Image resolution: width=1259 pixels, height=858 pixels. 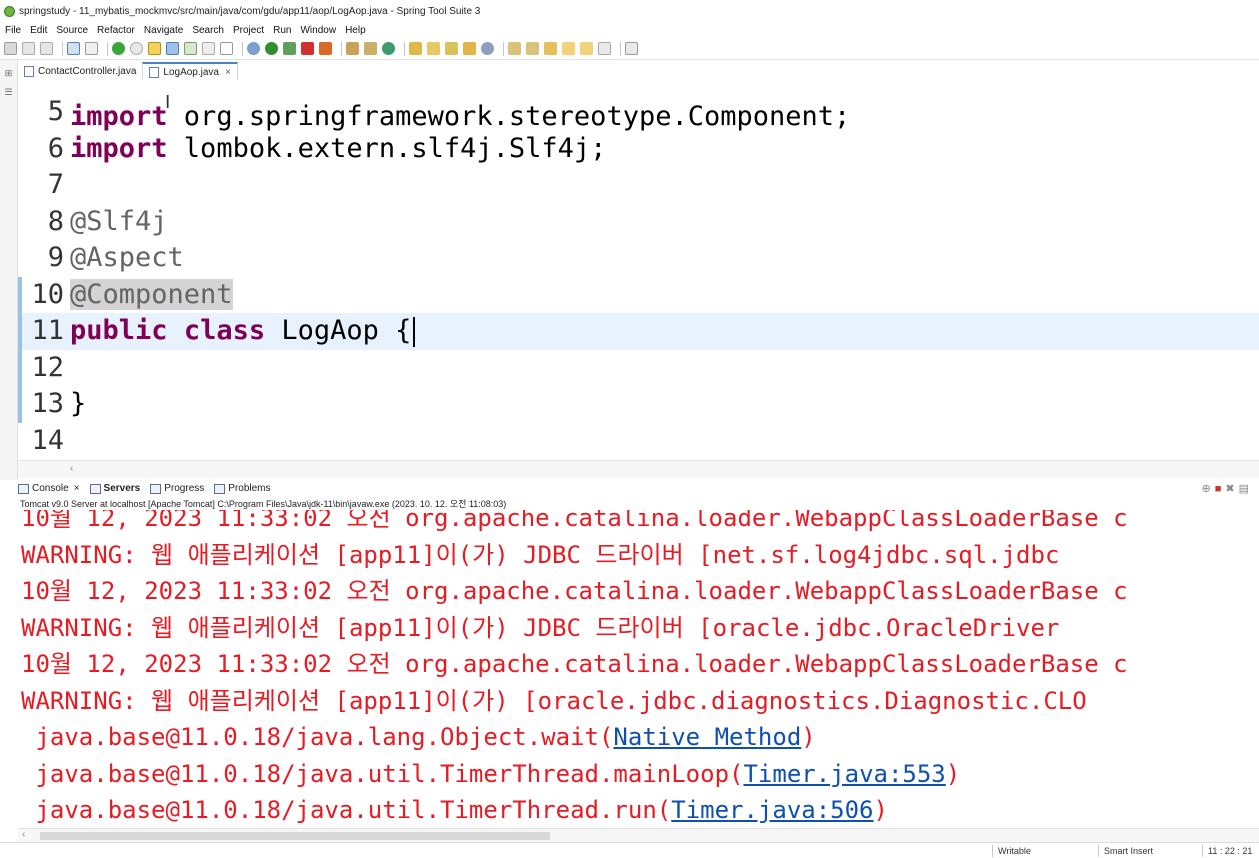 What do you see at coordinates (8, 92) in the screenshot?
I see `outline-icon: ☰` at bounding box center [8, 92].